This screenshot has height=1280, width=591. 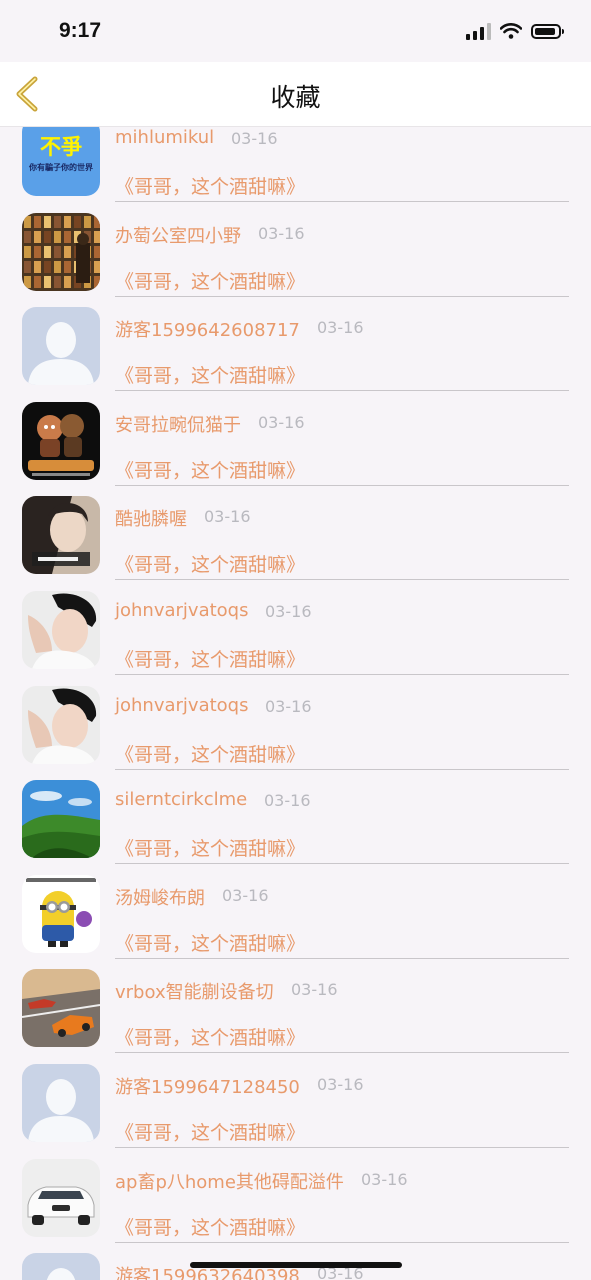 What do you see at coordinates (296, 1265) in the screenshot?
I see `home-indicator` at bounding box center [296, 1265].